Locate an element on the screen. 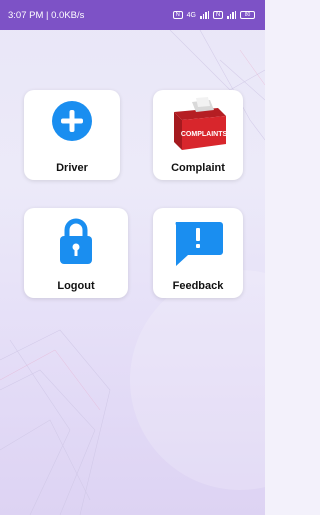 This screenshot has height=515, width=320. driver-button: Driver is located at coordinates (72, 135).